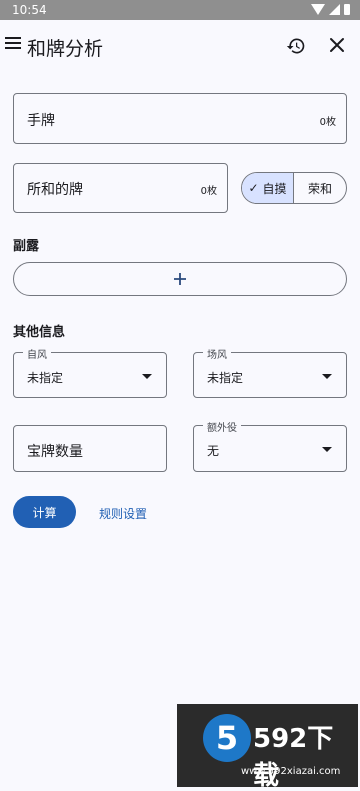 This screenshot has height=791, width=360. I want to click on watermark-url: www.592xiazai.com, so click(291, 771).